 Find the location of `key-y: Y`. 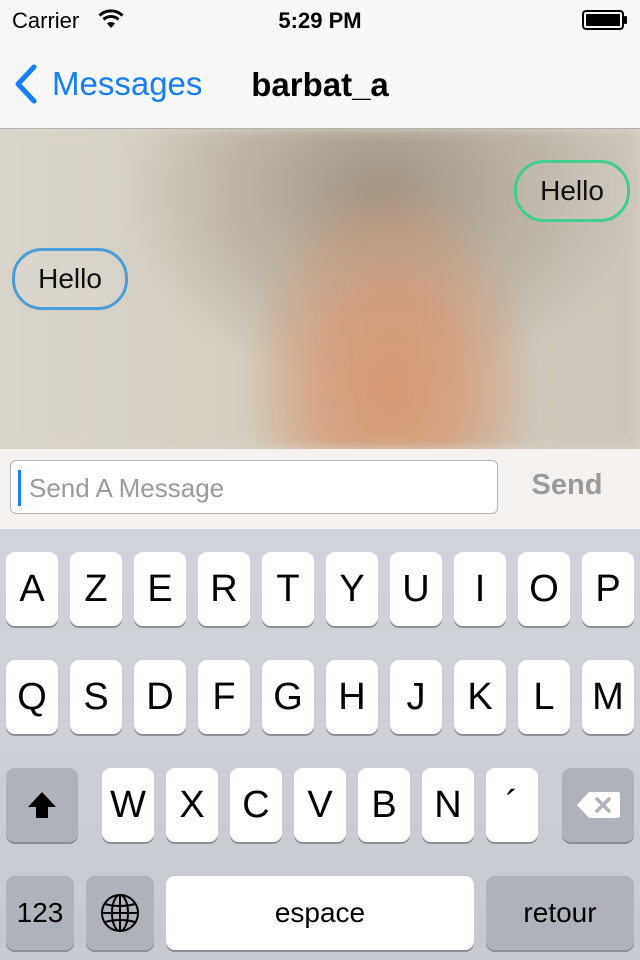

key-y: Y is located at coordinates (352, 589).